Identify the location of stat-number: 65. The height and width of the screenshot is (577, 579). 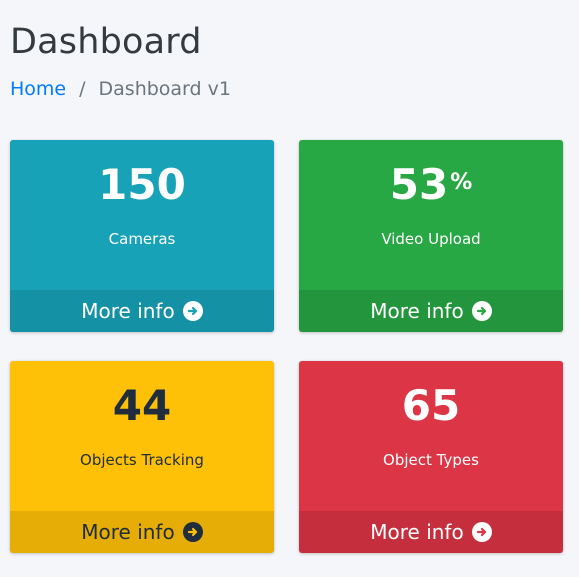
(431, 405).